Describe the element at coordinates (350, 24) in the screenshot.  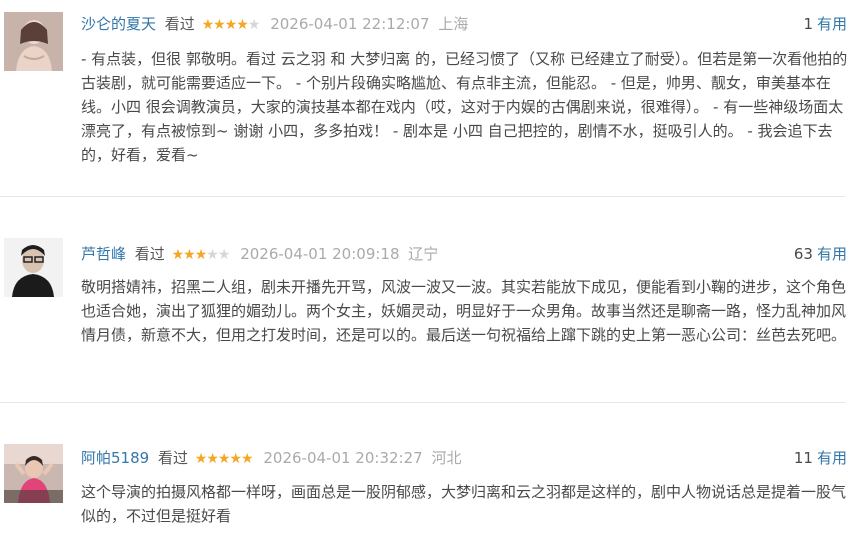
I see `review-datetime: 2026-04-01 22:12:07` at that location.